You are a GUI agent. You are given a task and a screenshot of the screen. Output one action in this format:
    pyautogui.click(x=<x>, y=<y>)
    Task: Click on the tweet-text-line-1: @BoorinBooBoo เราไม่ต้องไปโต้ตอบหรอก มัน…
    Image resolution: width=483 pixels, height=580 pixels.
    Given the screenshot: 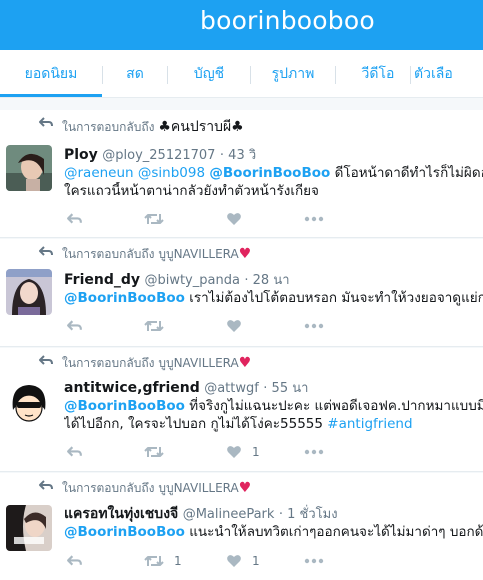 What is the action you would take?
    pyautogui.click(x=273, y=298)
    